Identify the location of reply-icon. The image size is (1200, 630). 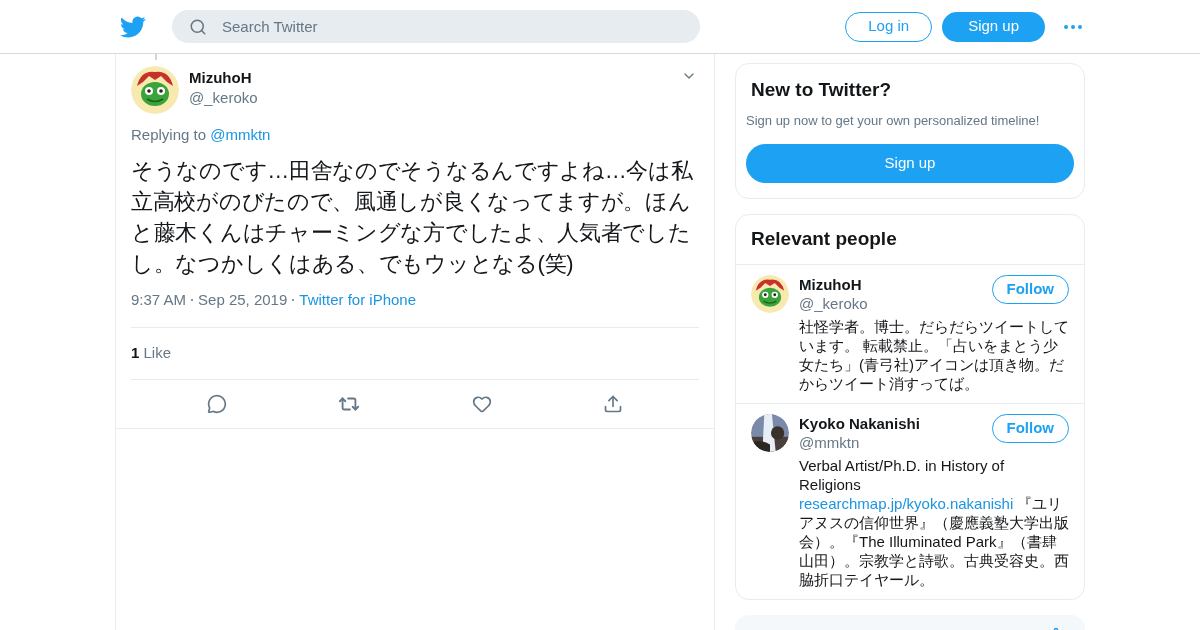
(216, 403).